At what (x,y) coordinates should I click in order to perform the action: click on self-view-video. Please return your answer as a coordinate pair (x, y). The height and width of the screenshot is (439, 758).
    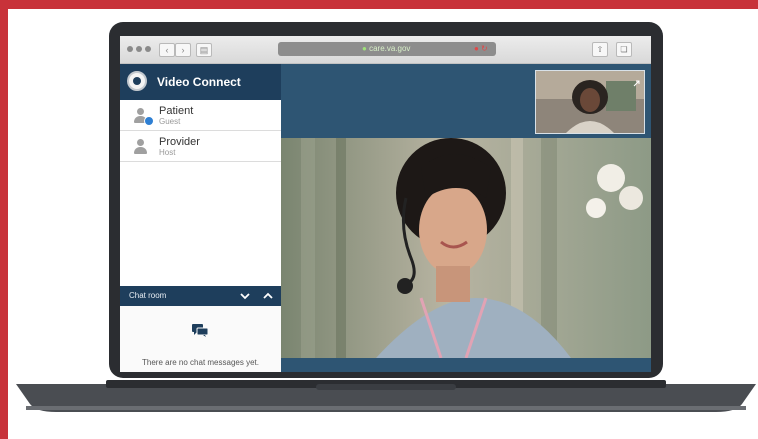
    Looking at the image, I should click on (590, 102).